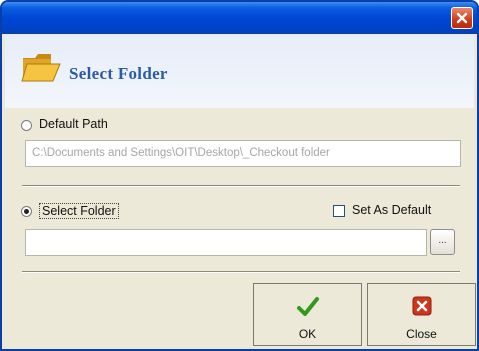 This screenshot has width=479, height=351. What do you see at coordinates (307, 334) in the screenshot?
I see `ok-button-label: OK` at bounding box center [307, 334].